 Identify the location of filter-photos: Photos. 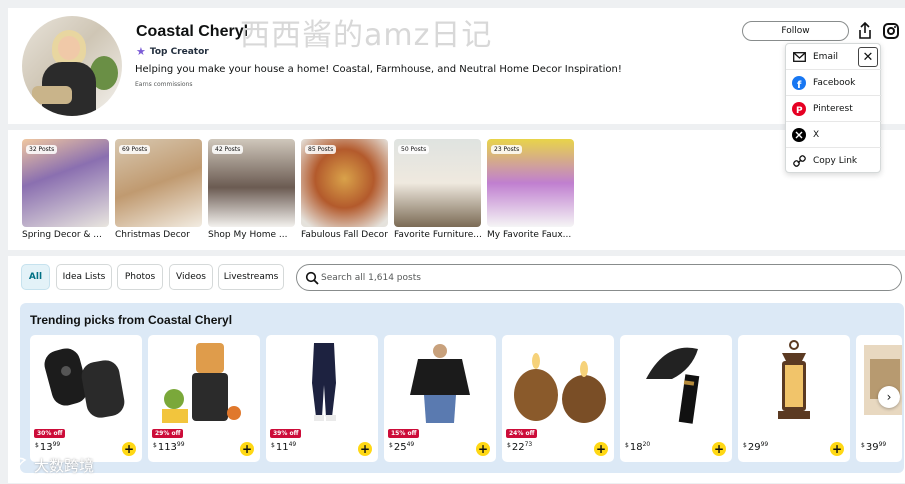
(140, 277).